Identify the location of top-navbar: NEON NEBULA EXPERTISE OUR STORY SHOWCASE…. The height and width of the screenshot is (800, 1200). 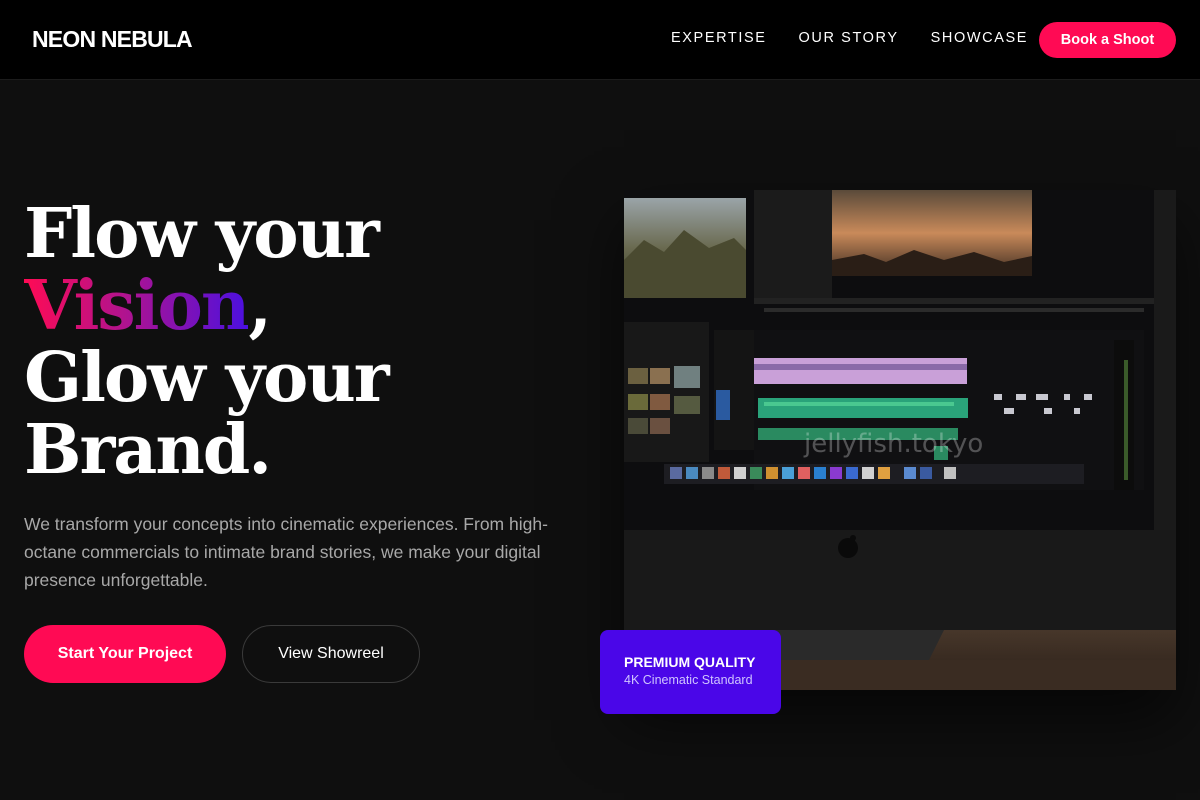
(600, 40).